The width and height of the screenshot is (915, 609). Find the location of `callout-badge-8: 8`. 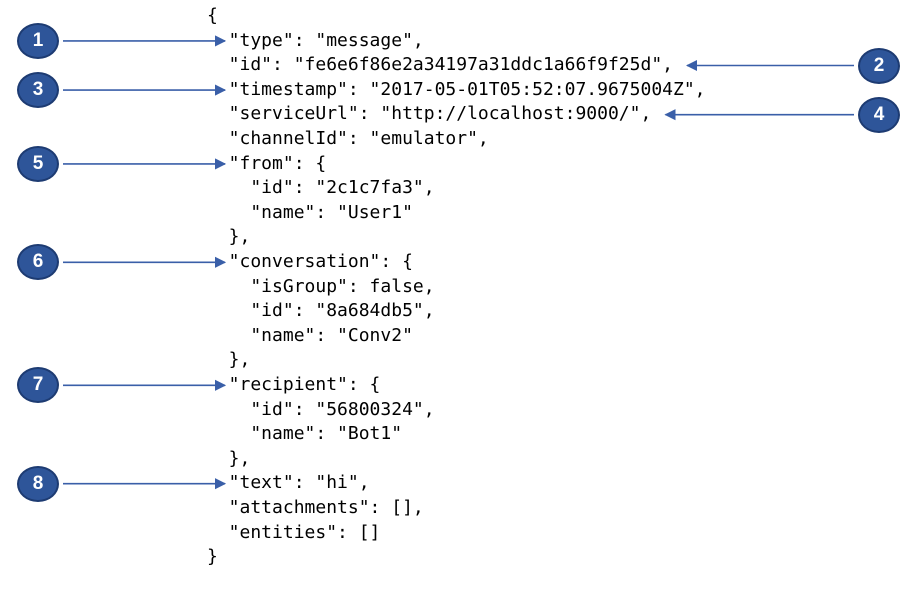

callout-badge-8: 8 is located at coordinates (38, 483).